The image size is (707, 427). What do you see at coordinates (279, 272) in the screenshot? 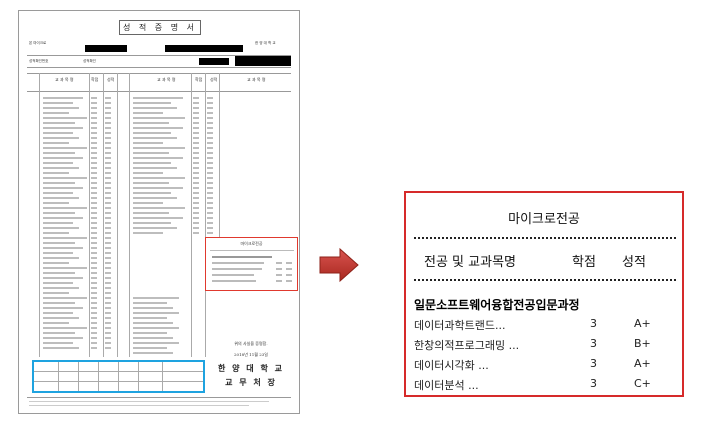
I see `credit-column` at bounding box center [279, 272].